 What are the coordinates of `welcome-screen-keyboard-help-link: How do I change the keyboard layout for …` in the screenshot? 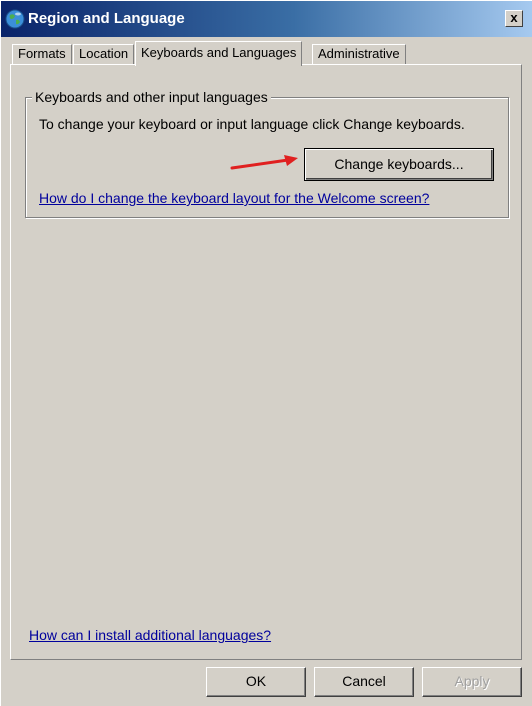 It's located at (234, 198).